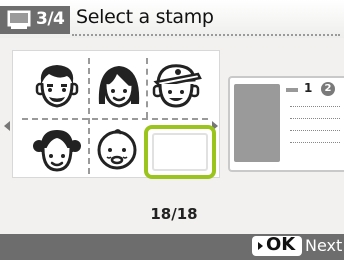  I want to click on ok-label: OK, so click(281, 244).